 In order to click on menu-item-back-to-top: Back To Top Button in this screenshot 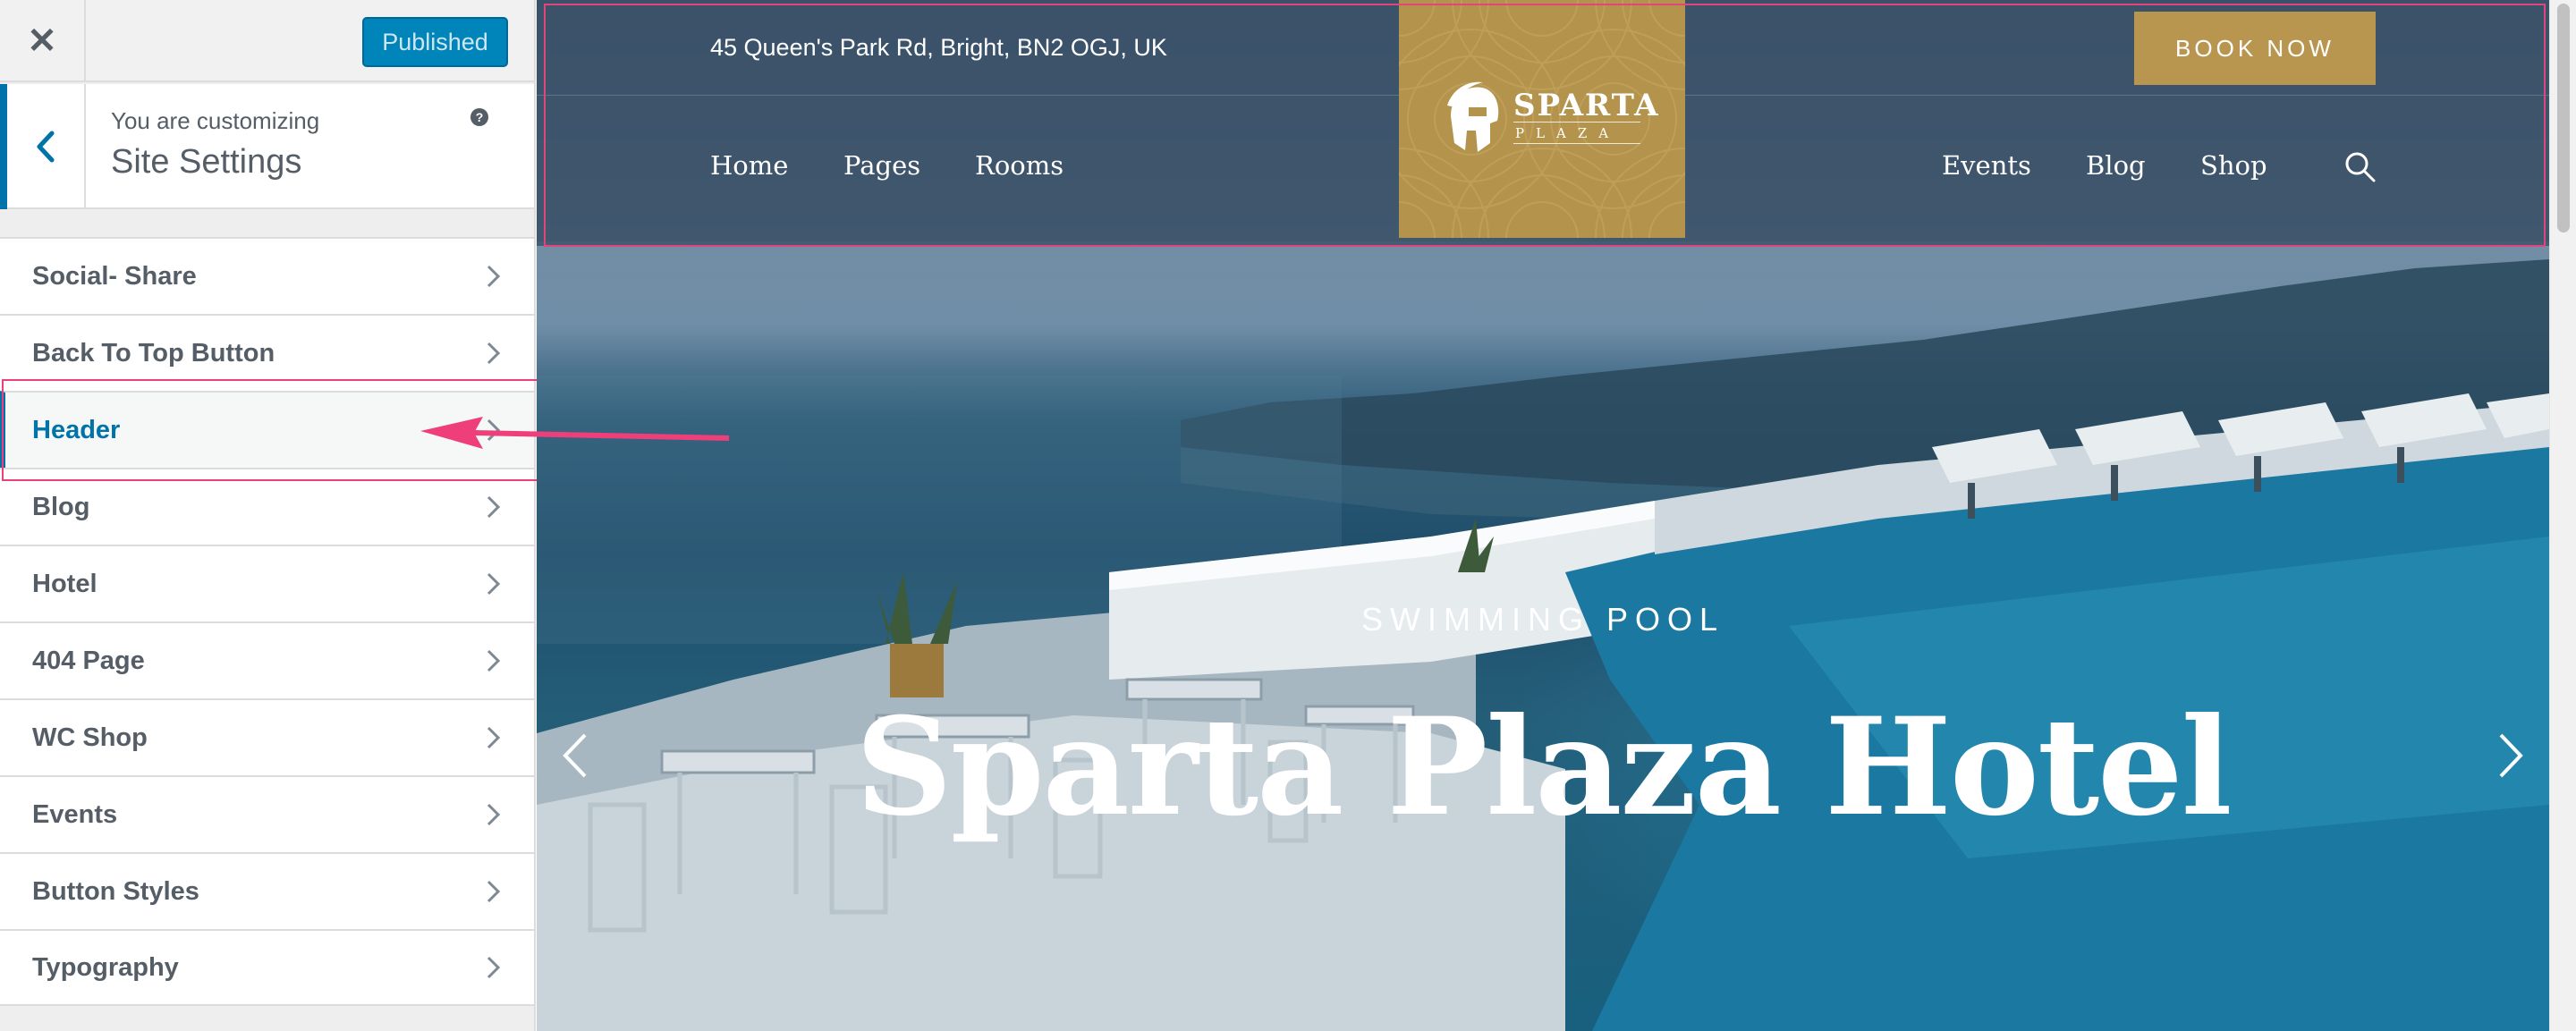, I will do `click(267, 353)`.